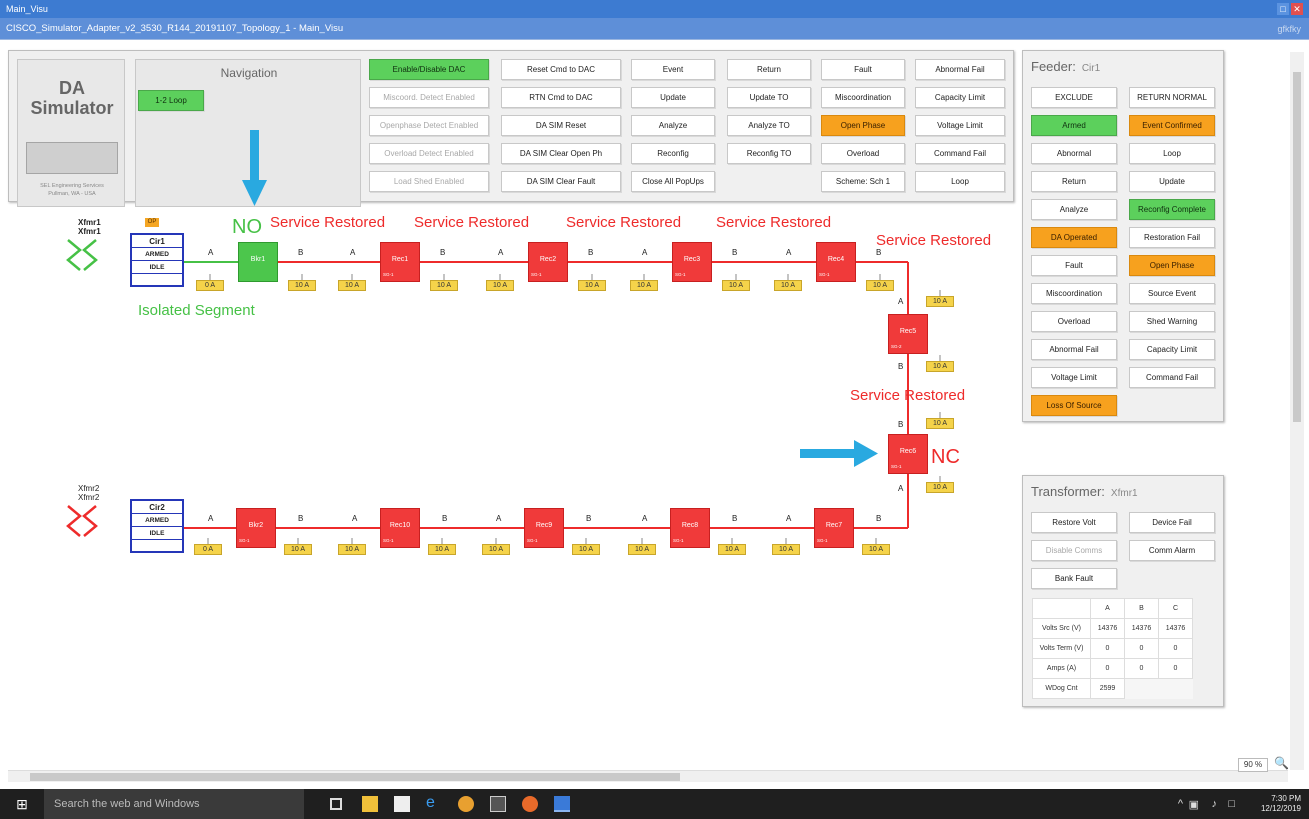  Describe the element at coordinates (530, 804) in the screenshot. I see `firefox-icon` at that location.